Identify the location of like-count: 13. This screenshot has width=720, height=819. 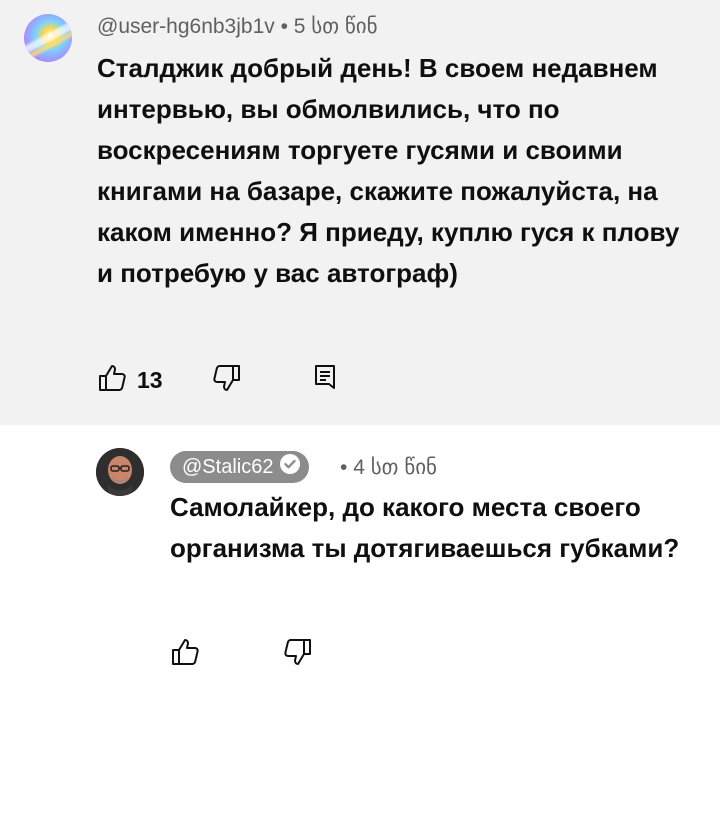
(150, 380).